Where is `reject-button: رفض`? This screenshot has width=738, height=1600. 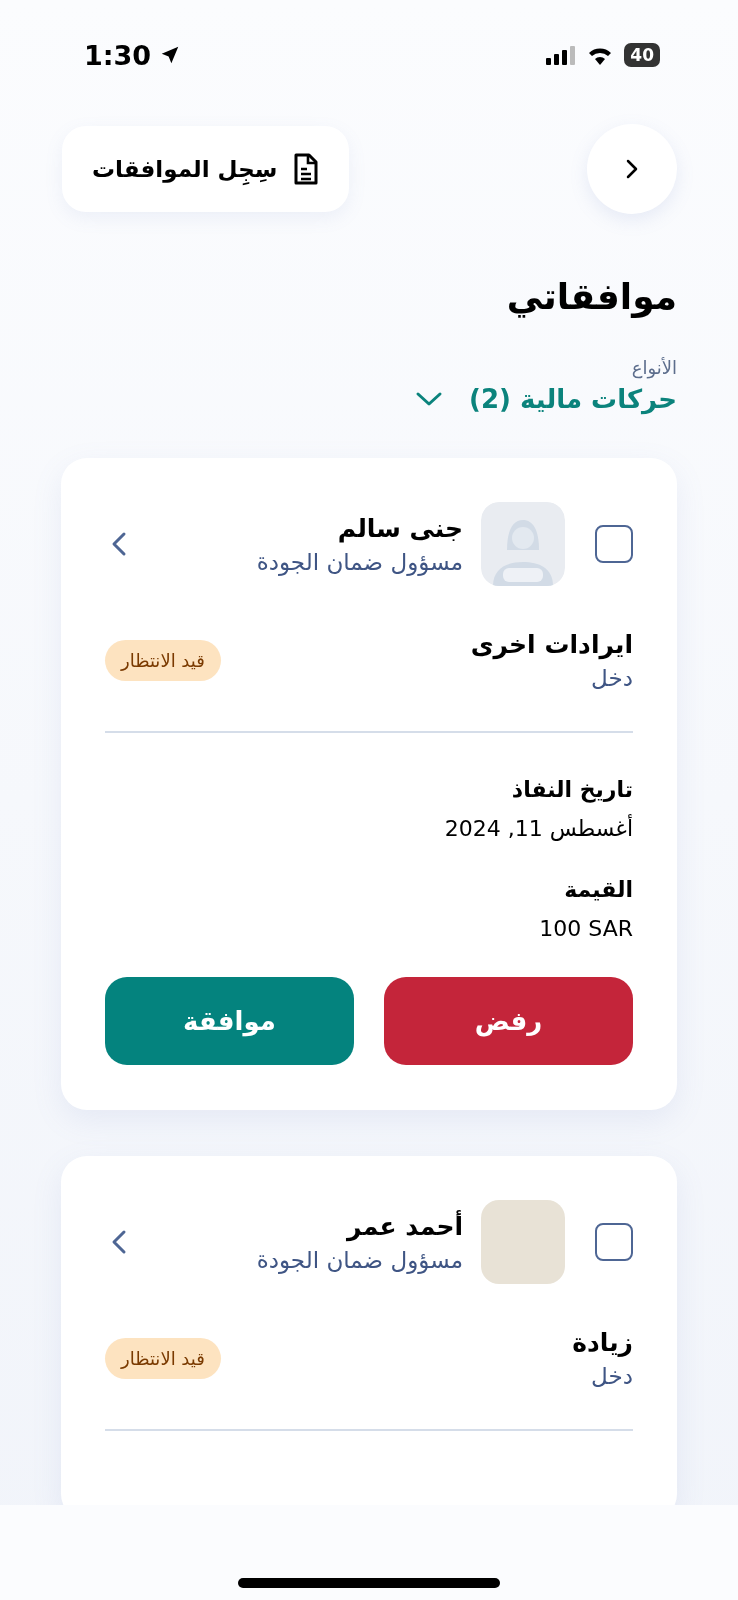 reject-button: رفض is located at coordinates (508, 1021).